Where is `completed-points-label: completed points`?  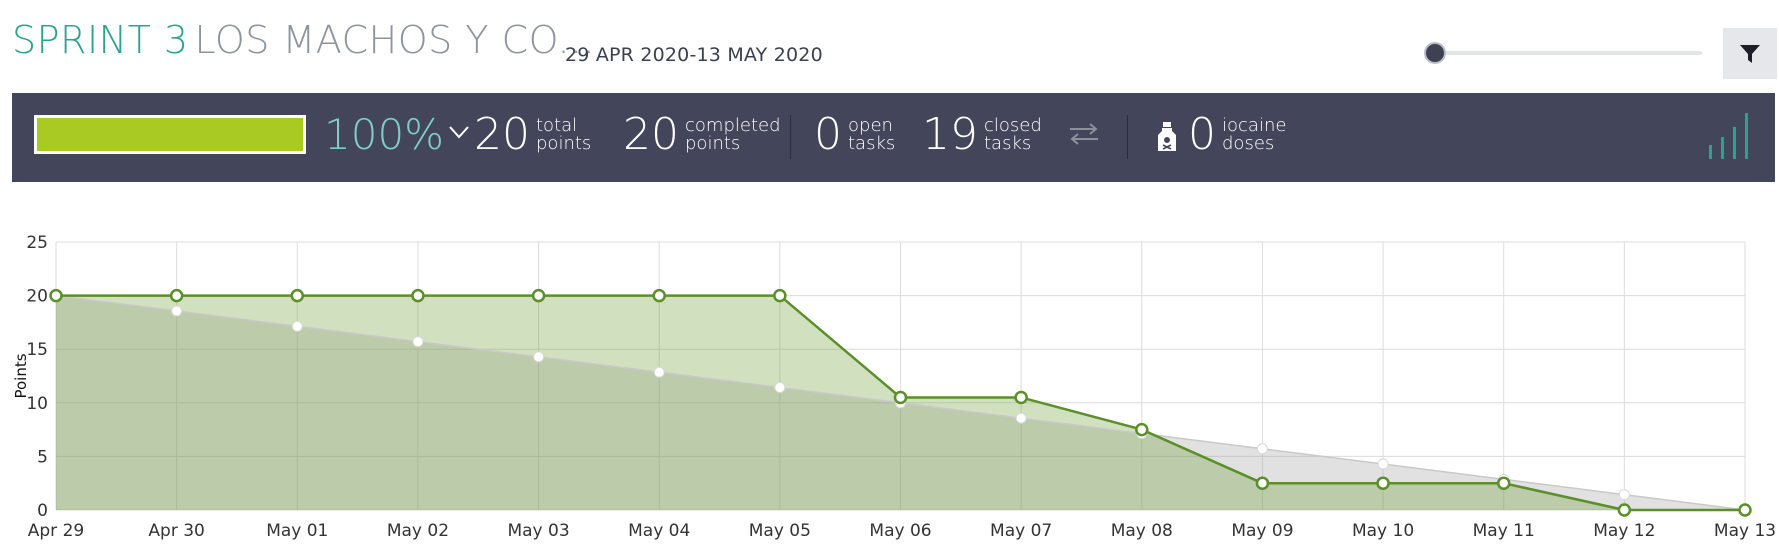
completed-points-label: completed points is located at coordinates (733, 134).